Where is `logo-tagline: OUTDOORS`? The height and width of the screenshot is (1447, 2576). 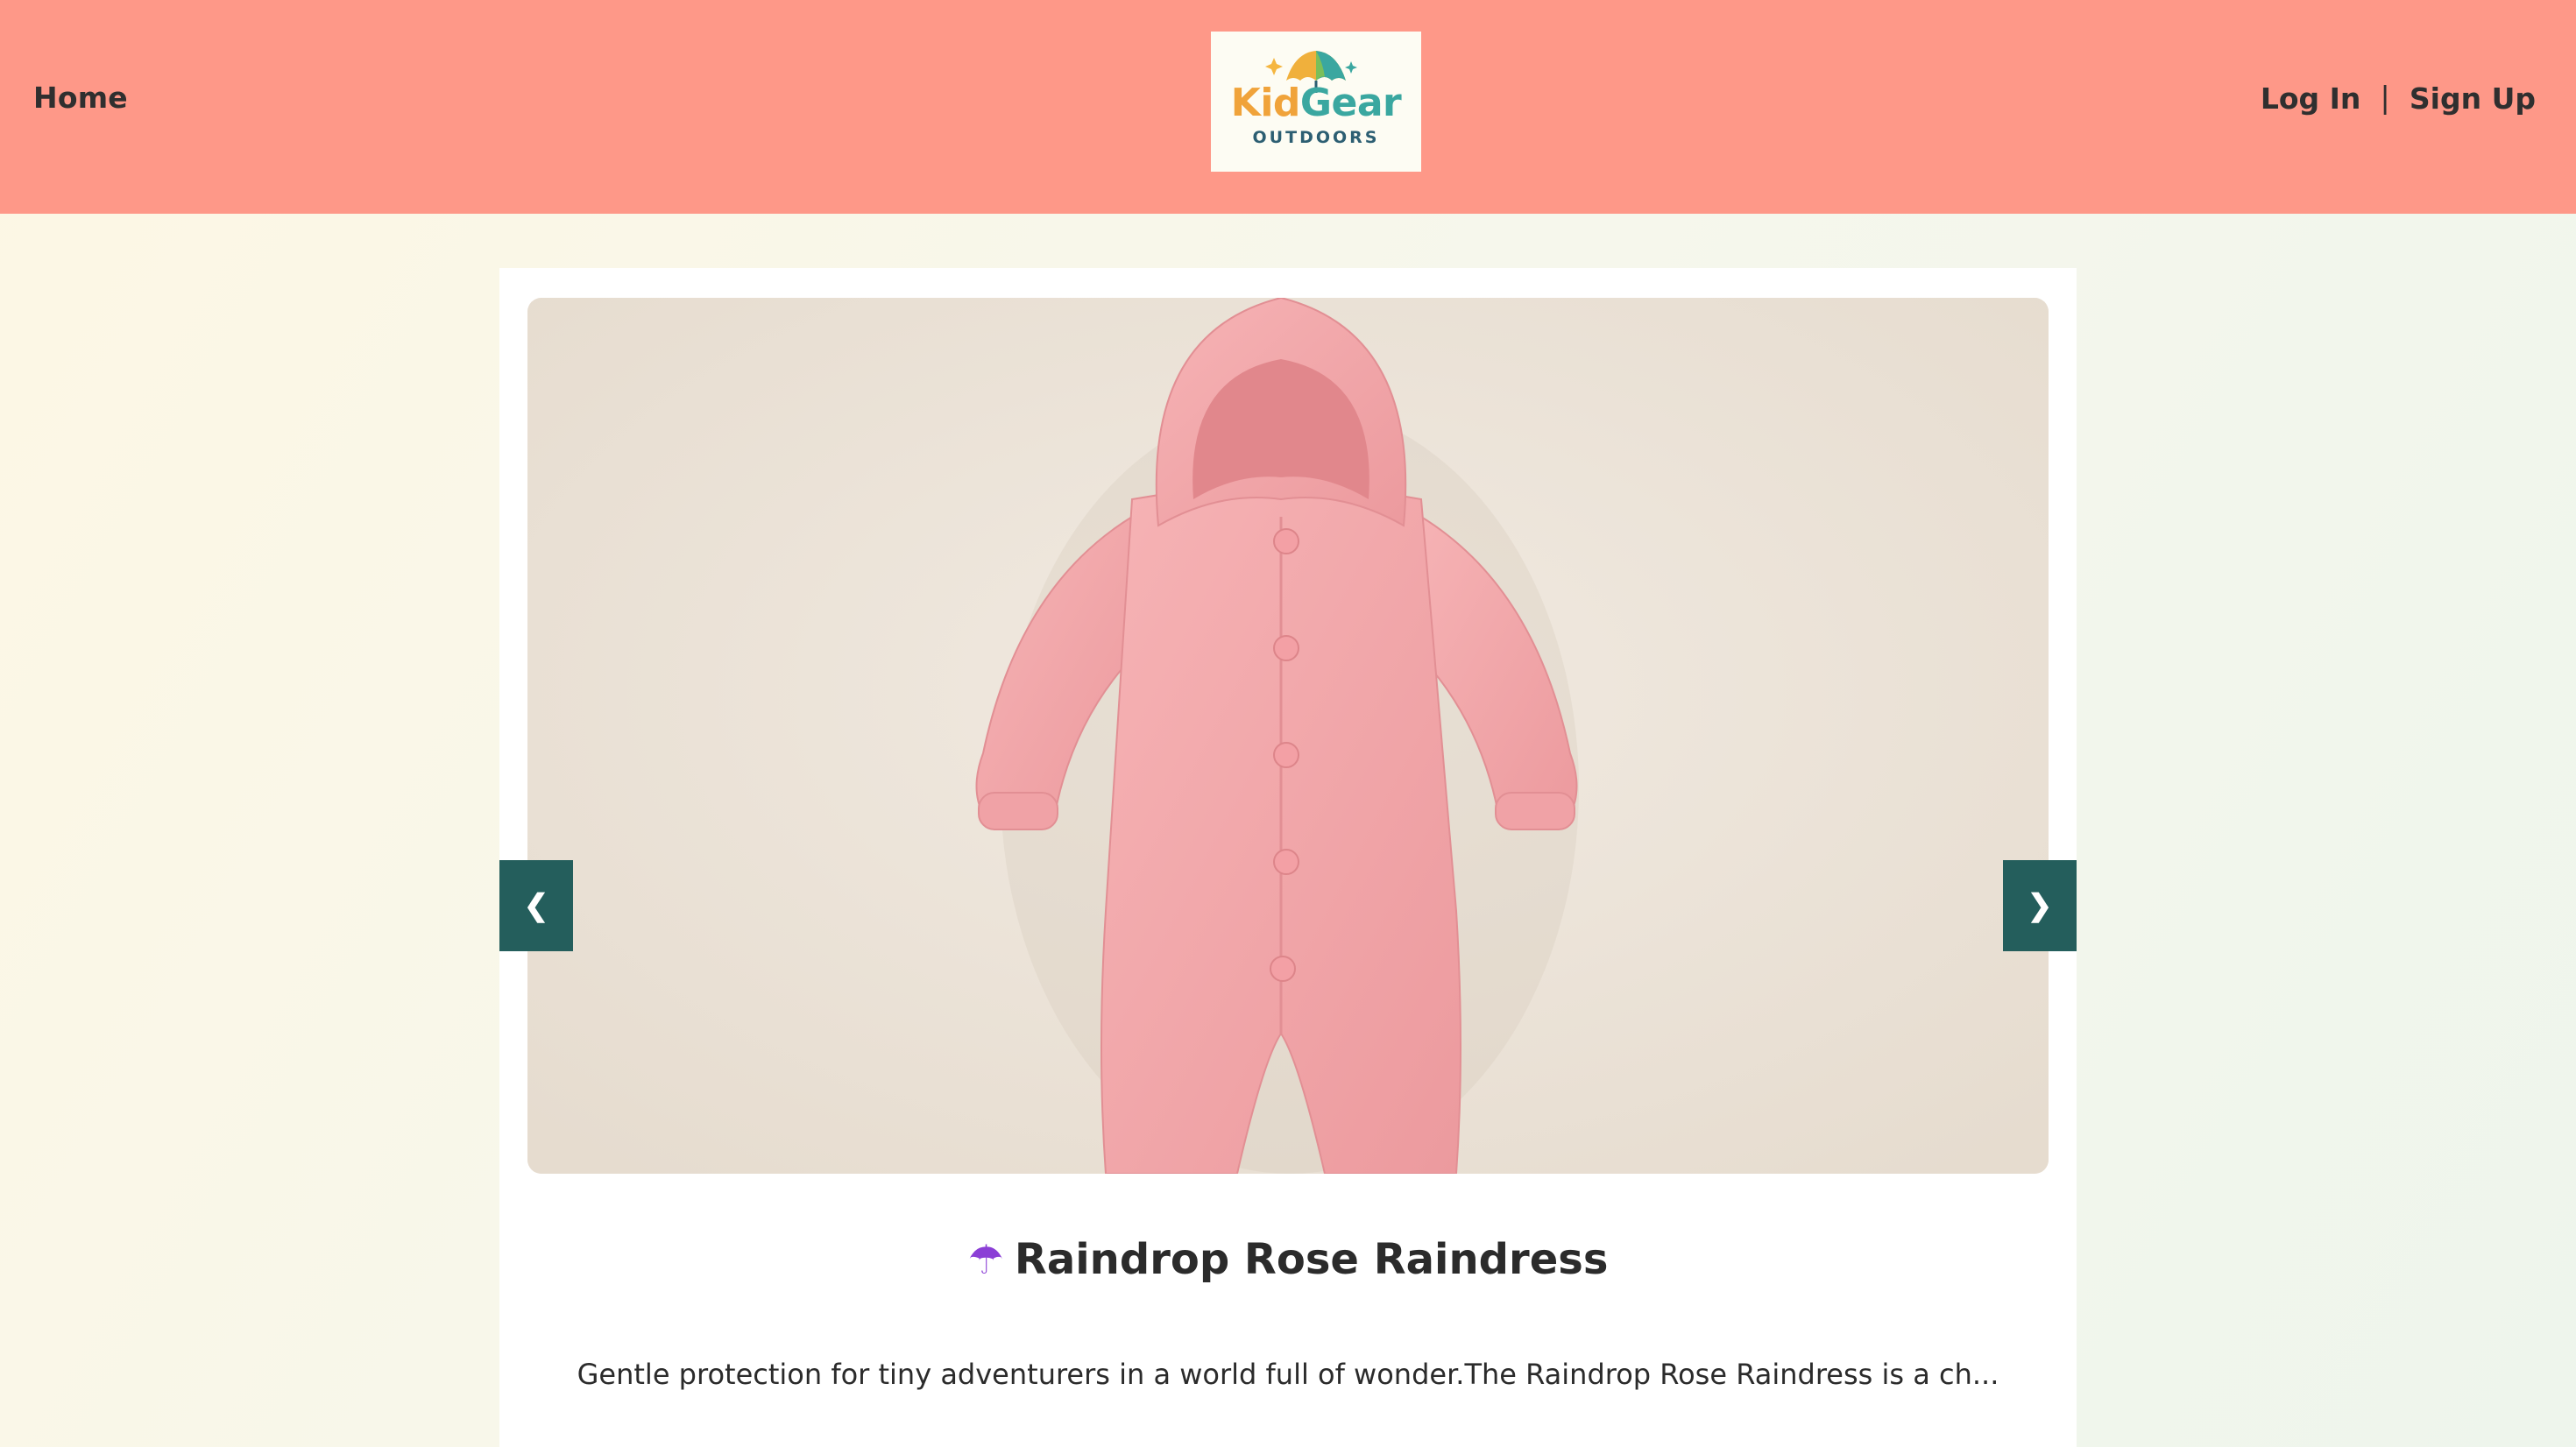 logo-tagline: OUTDOORS is located at coordinates (1316, 137).